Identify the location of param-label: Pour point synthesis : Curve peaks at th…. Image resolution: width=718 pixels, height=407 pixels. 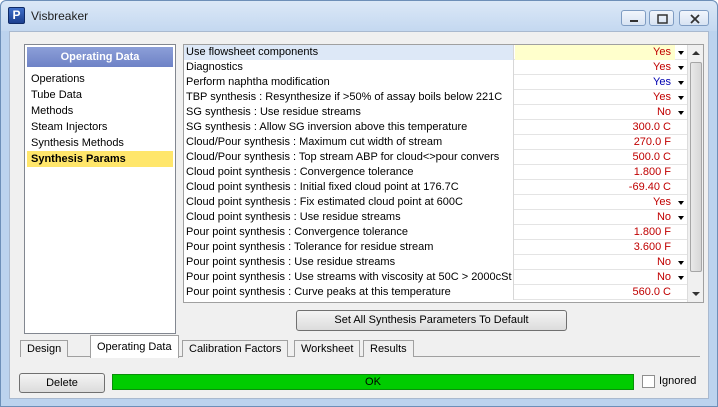
(349, 292).